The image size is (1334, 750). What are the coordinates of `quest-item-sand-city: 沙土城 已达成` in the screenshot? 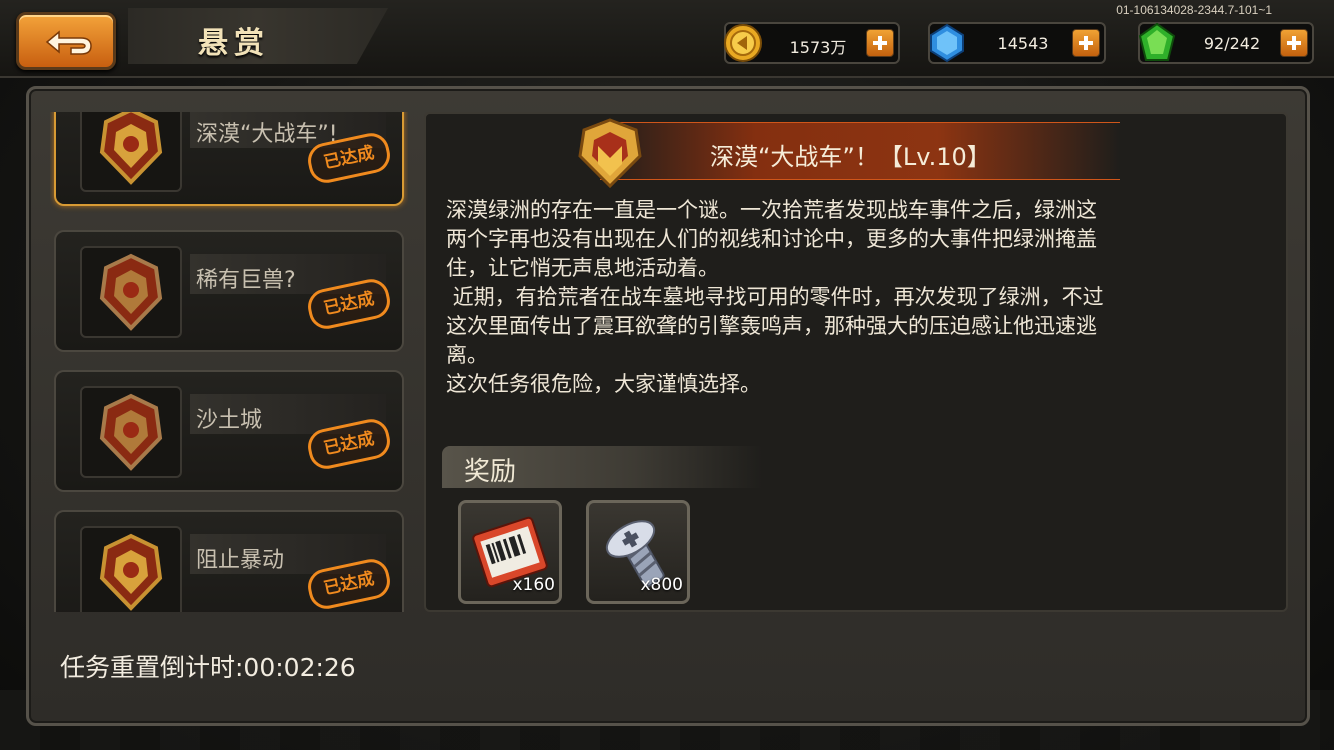 It's located at (229, 431).